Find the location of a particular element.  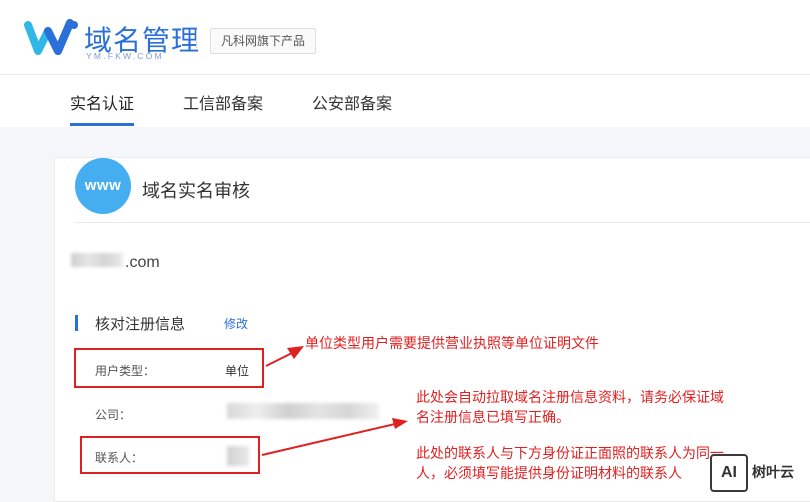

watermark-text: 树叶云 is located at coordinates (773, 472).